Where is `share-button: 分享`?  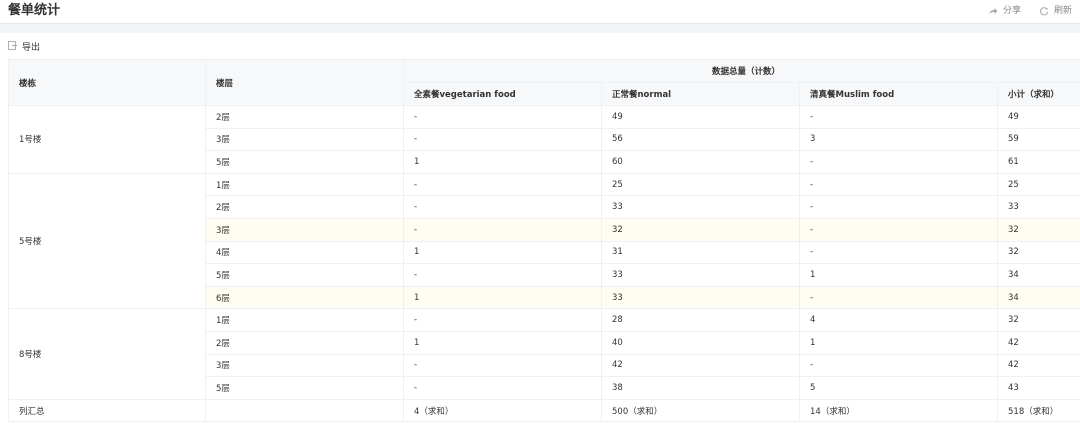 share-button: 分享 is located at coordinates (1004, 11).